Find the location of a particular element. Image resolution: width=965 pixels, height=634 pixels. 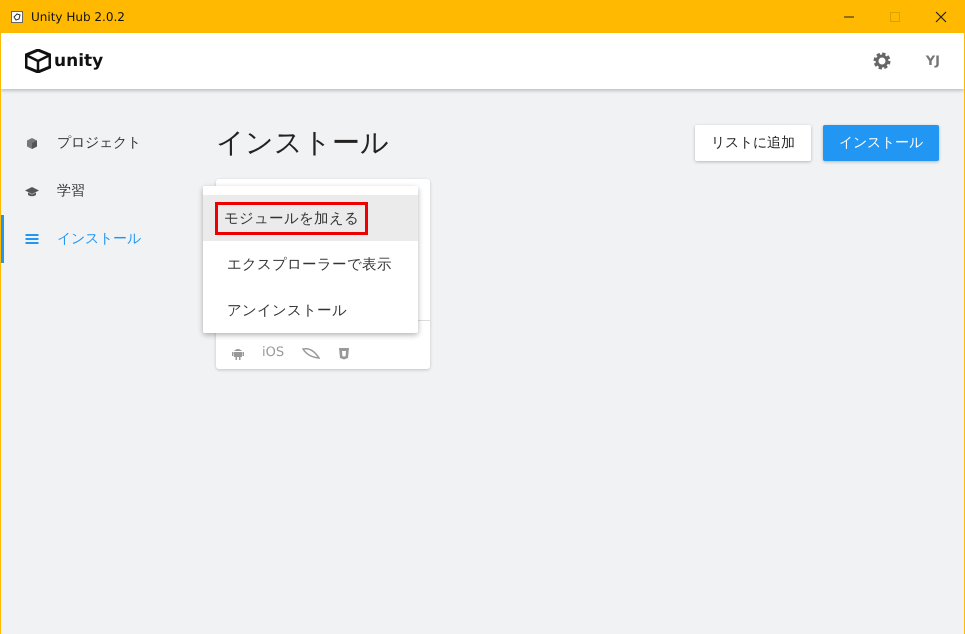

menu-item: アンインストール is located at coordinates (310, 310).